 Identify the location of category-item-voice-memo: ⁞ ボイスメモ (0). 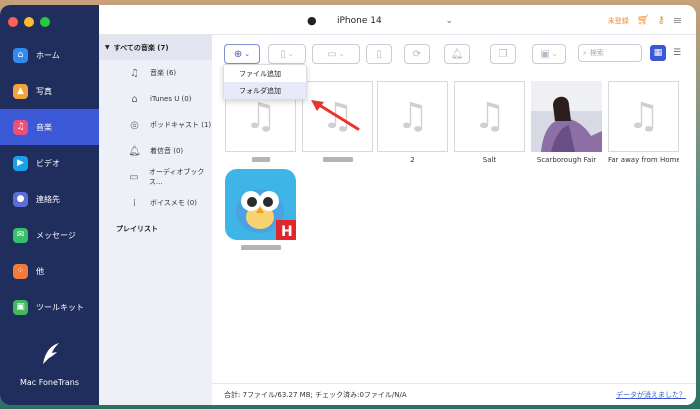
(155, 203).